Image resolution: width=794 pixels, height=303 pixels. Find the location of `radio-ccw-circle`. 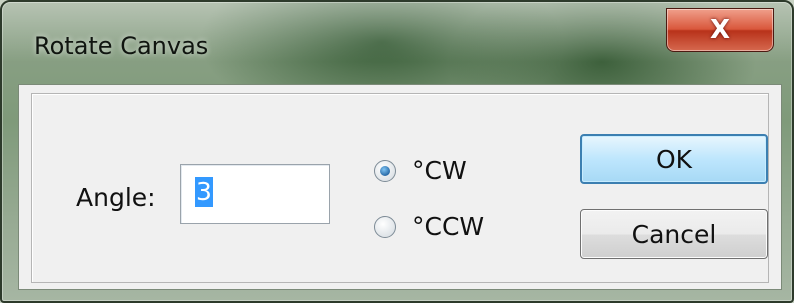

radio-ccw-circle is located at coordinates (385, 226).